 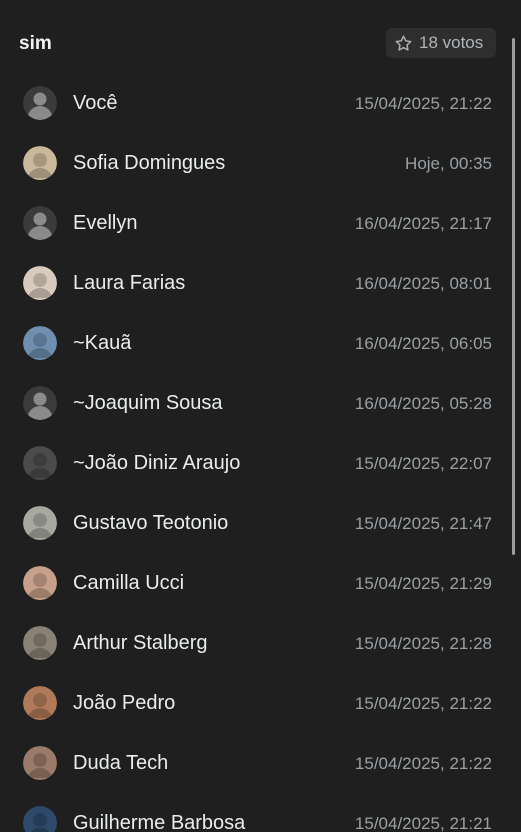 What do you see at coordinates (129, 583) in the screenshot?
I see `voter-name: Camilla Ucci` at bounding box center [129, 583].